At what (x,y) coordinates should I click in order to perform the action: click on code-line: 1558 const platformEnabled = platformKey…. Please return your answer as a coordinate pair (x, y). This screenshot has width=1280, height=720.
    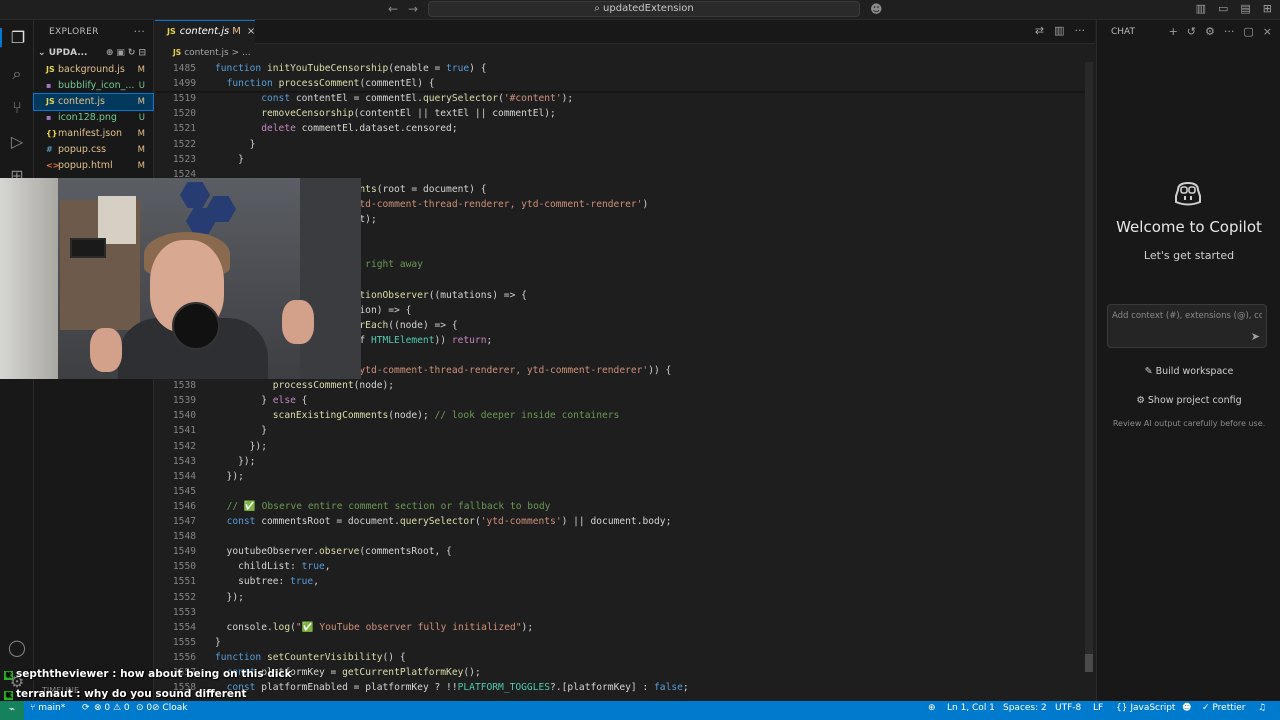
    Looking at the image, I should click on (620, 687).